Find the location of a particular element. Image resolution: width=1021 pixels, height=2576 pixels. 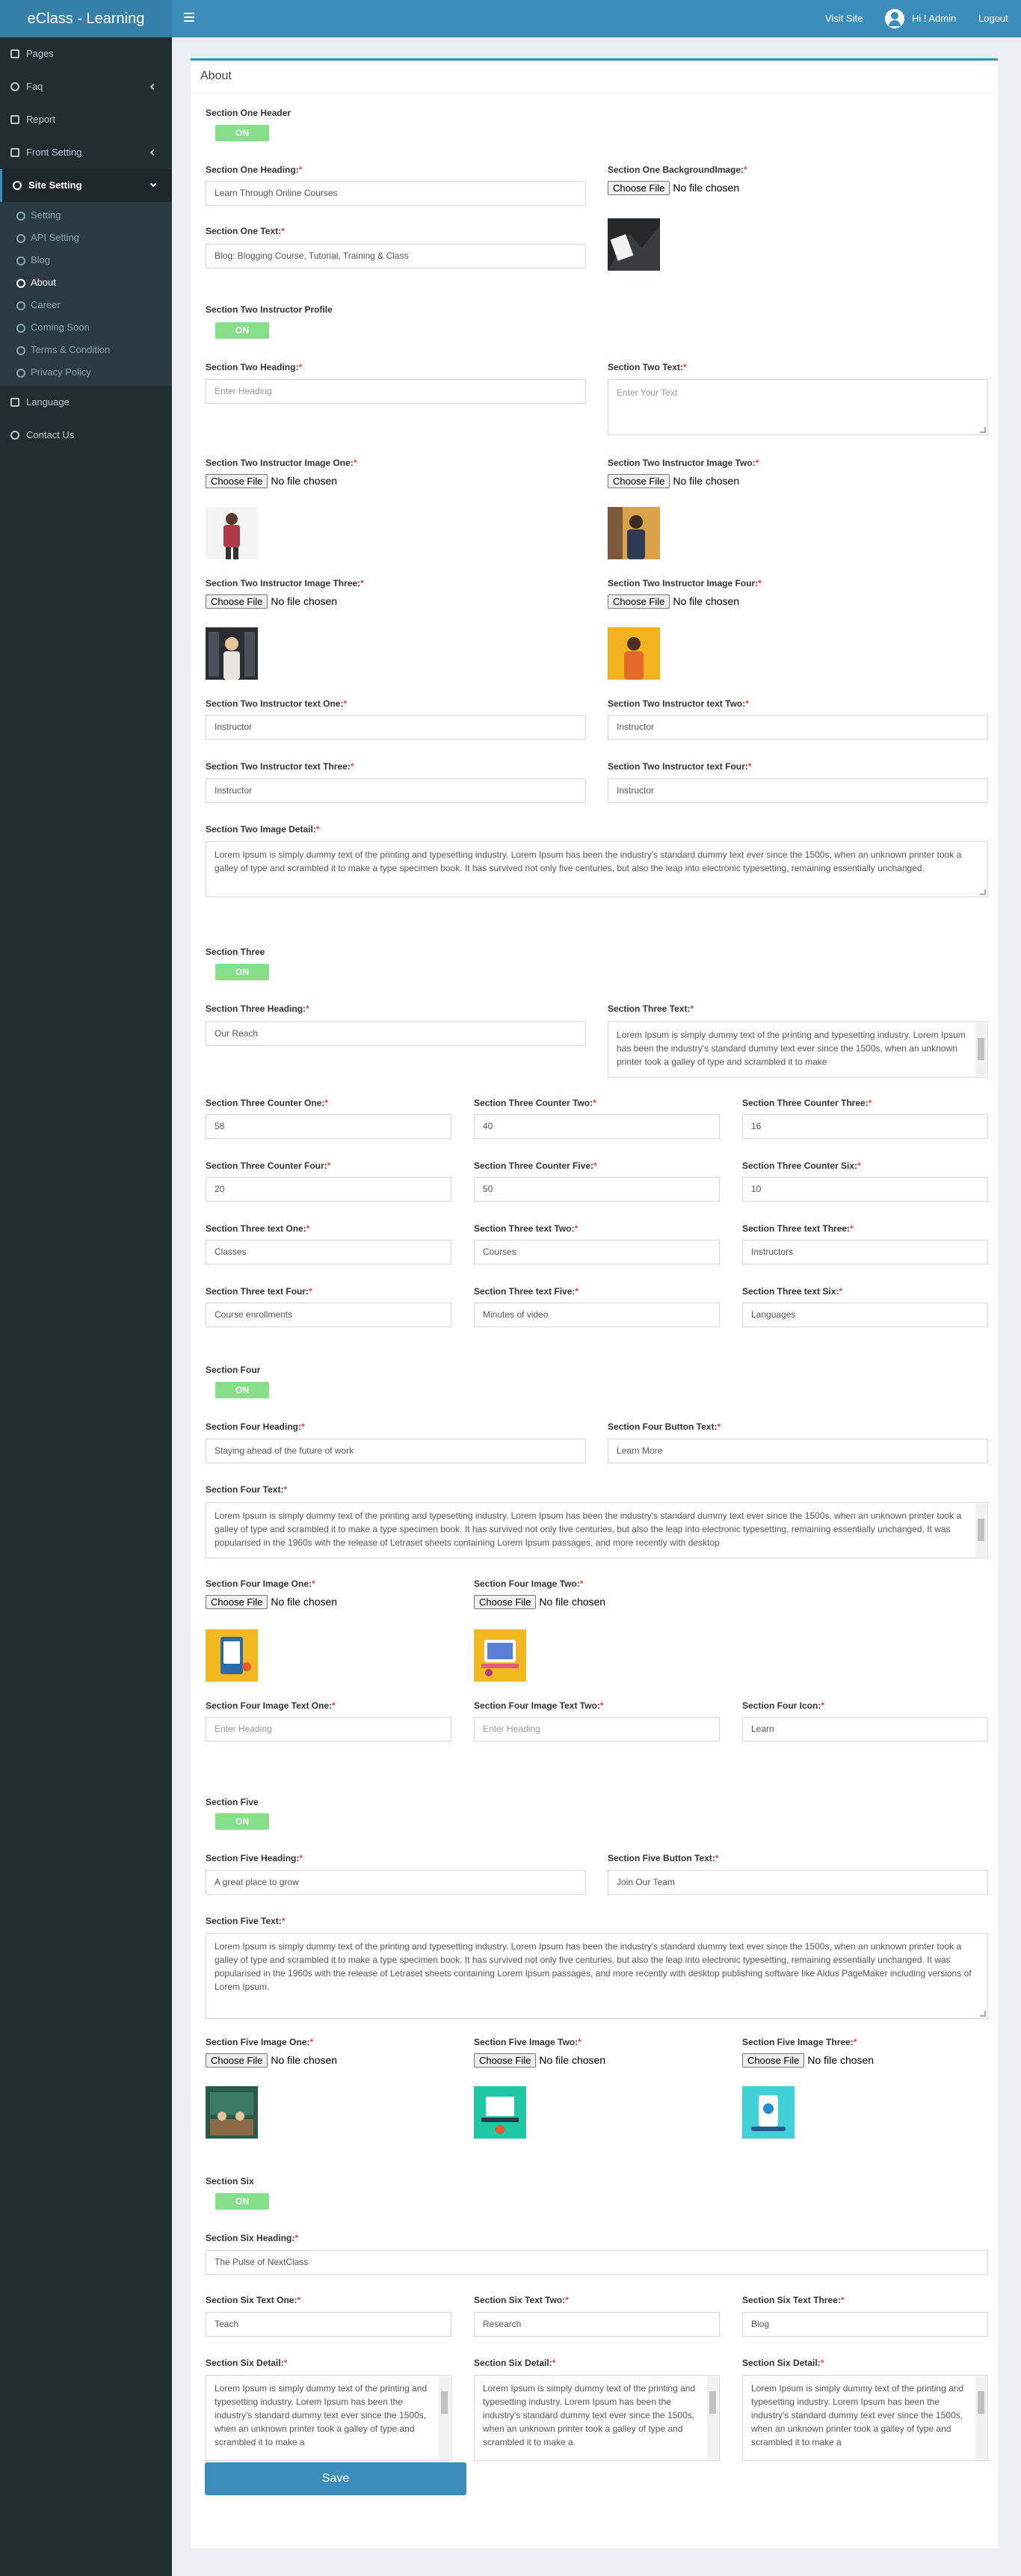

section-two-image-three-file-input: Choose File No file chosen is located at coordinates (271, 601).